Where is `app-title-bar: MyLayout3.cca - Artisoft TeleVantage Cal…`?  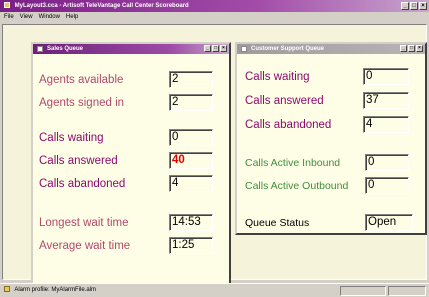
app-title-bar: MyLayout3.cca - Artisoft TeleVantage Cal… is located at coordinates (214, 6).